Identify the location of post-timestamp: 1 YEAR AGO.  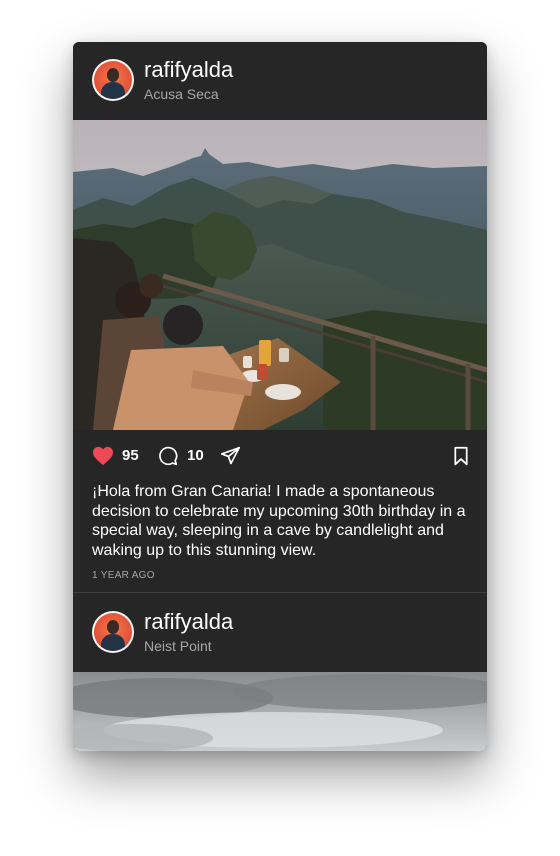
(123, 575).